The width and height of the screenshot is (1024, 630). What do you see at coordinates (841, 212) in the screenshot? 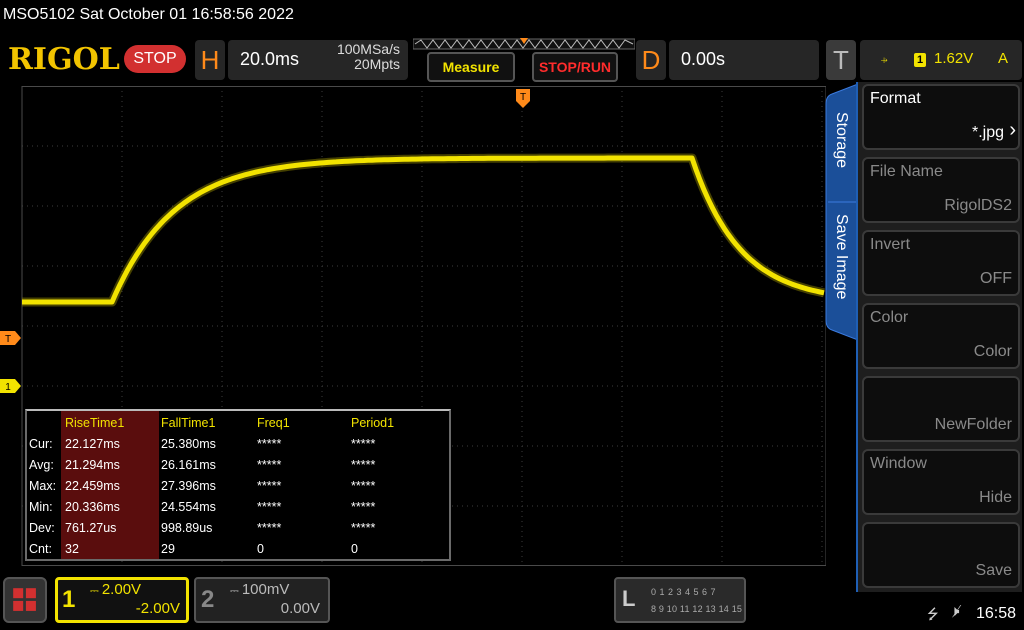
I see `side-menu-tabs: Storage Save Image` at bounding box center [841, 212].